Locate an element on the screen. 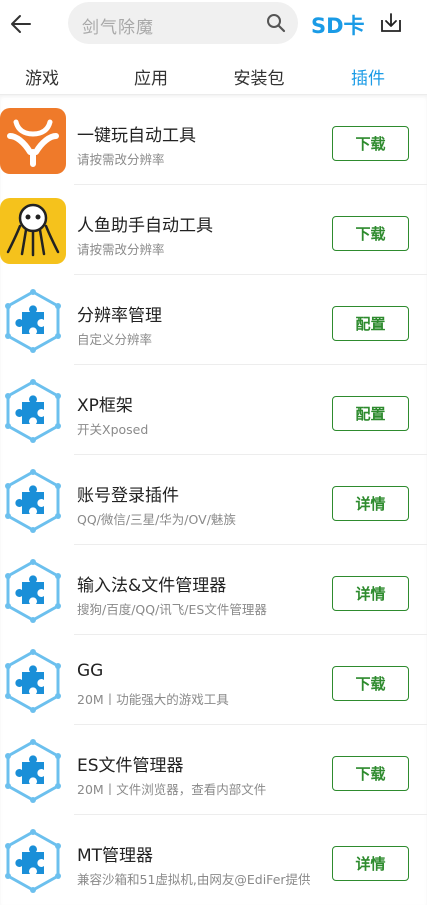 The image size is (427, 905). search-icon is located at coordinates (276, 25).